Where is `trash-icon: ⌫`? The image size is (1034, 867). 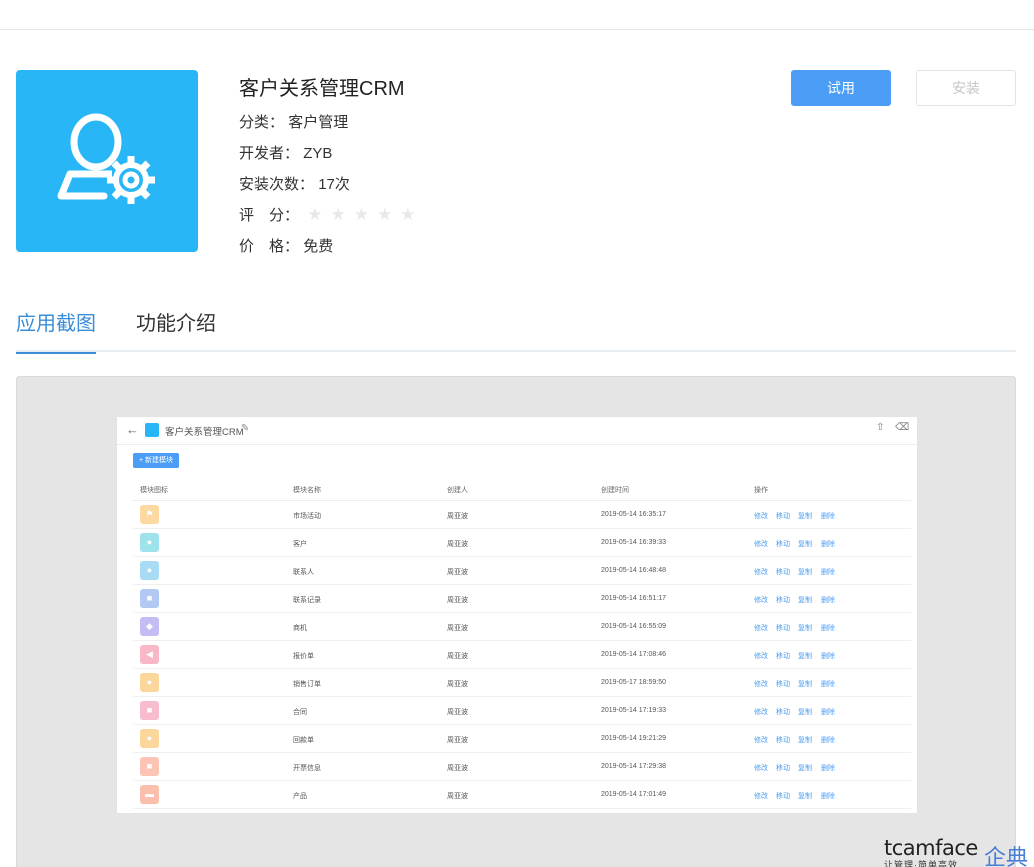
trash-icon: ⌫ is located at coordinates (902, 427).